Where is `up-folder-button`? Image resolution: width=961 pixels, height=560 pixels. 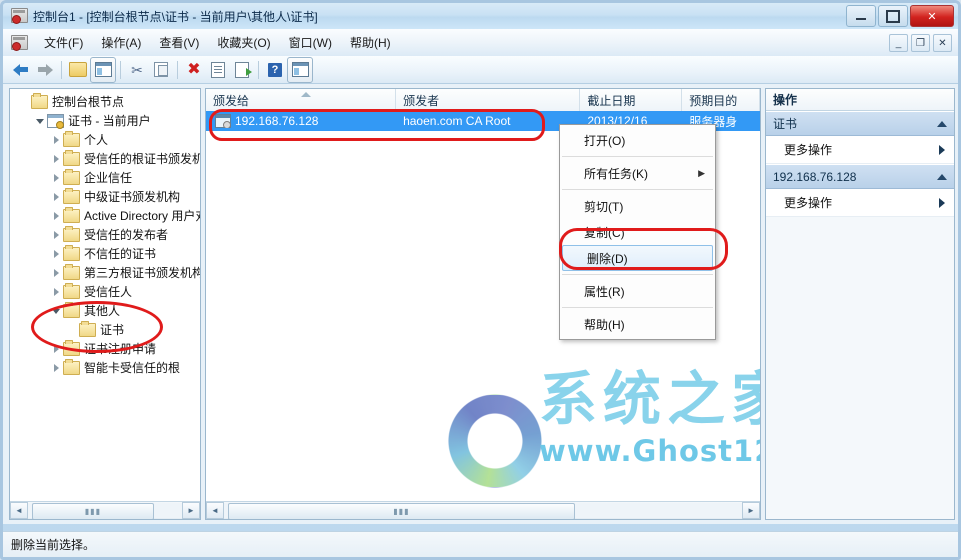 up-folder-button is located at coordinates (78, 70).